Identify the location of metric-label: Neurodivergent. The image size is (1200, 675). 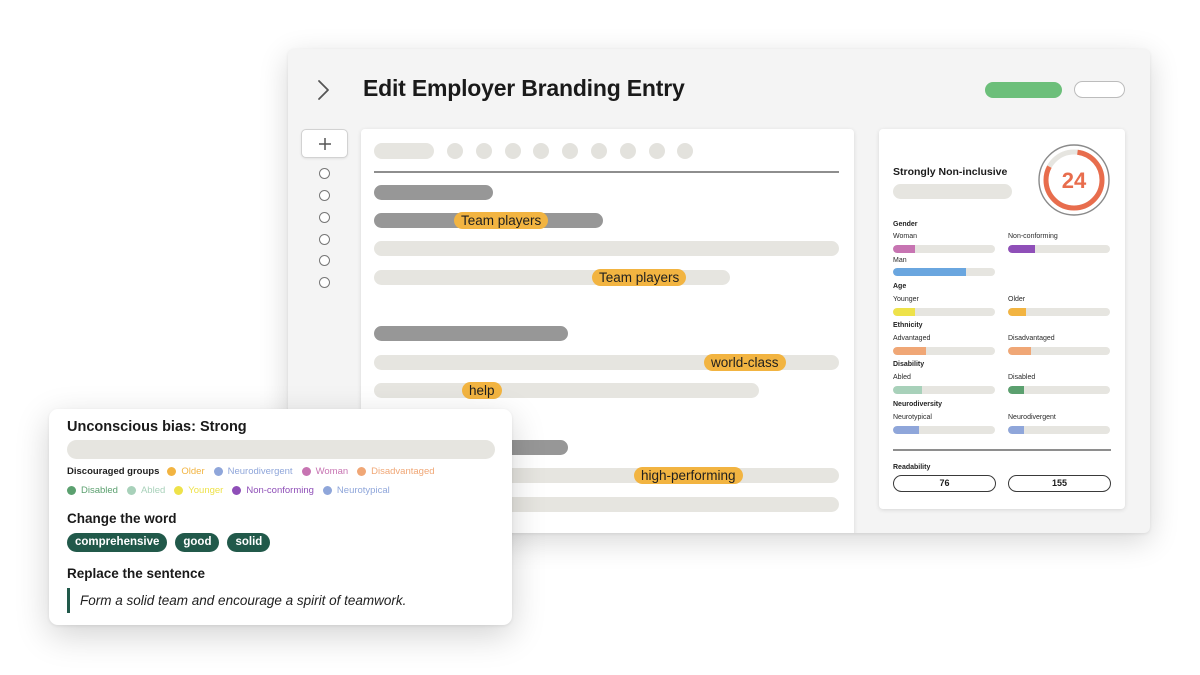
(1032, 417).